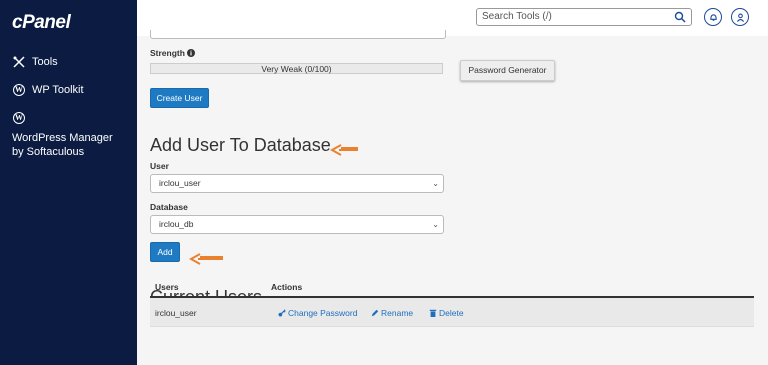 The width and height of the screenshot is (768, 365). Describe the element at coordinates (19, 62) in the screenshot. I see `tools-icon` at that location.